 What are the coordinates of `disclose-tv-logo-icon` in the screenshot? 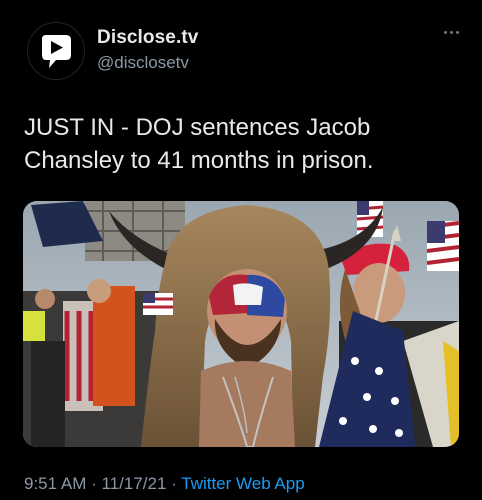 It's located at (56, 51).